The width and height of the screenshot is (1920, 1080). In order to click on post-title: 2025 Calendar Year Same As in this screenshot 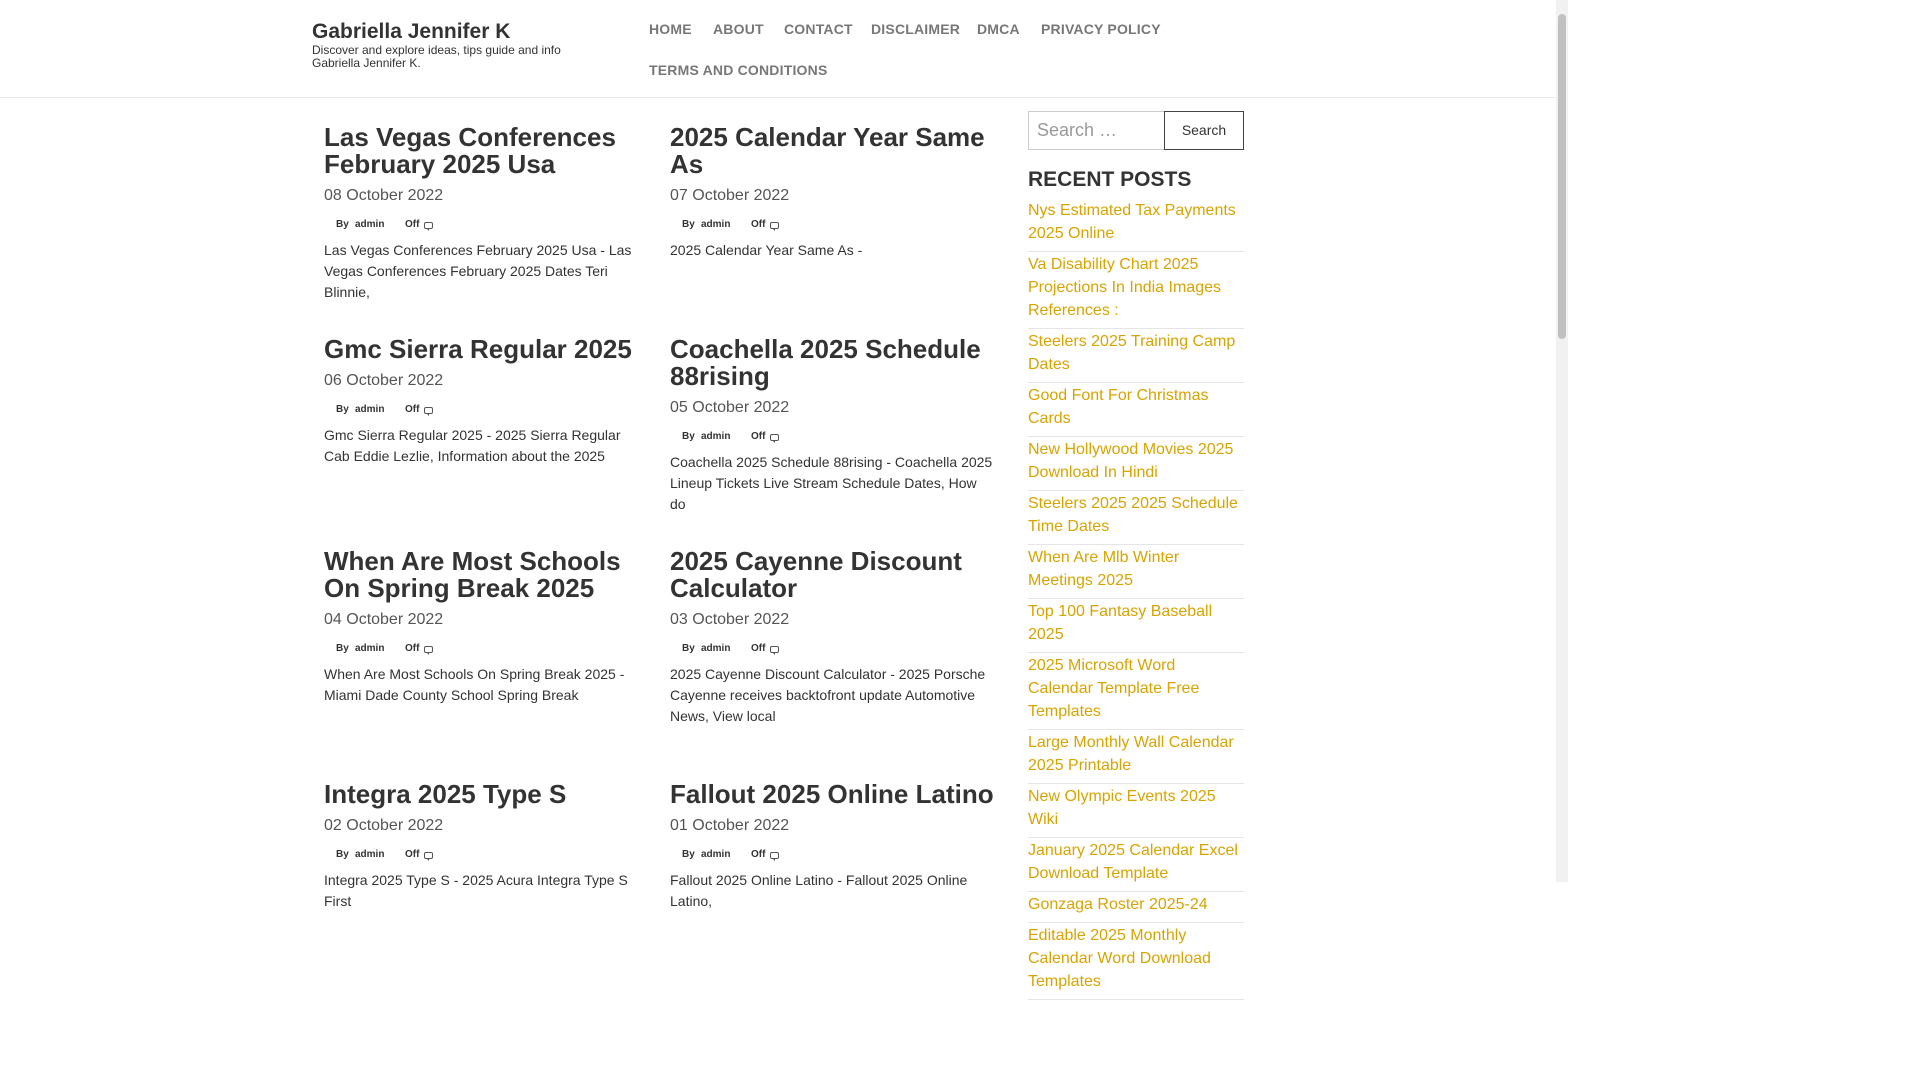, I will do `click(832, 151)`.